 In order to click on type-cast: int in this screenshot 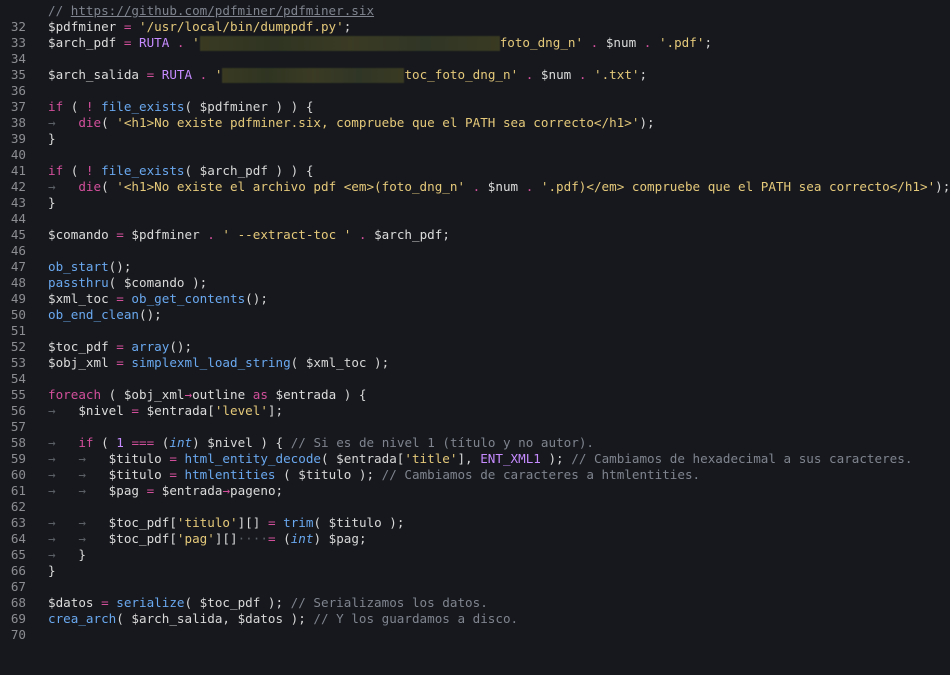, I will do `click(302, 538)`.